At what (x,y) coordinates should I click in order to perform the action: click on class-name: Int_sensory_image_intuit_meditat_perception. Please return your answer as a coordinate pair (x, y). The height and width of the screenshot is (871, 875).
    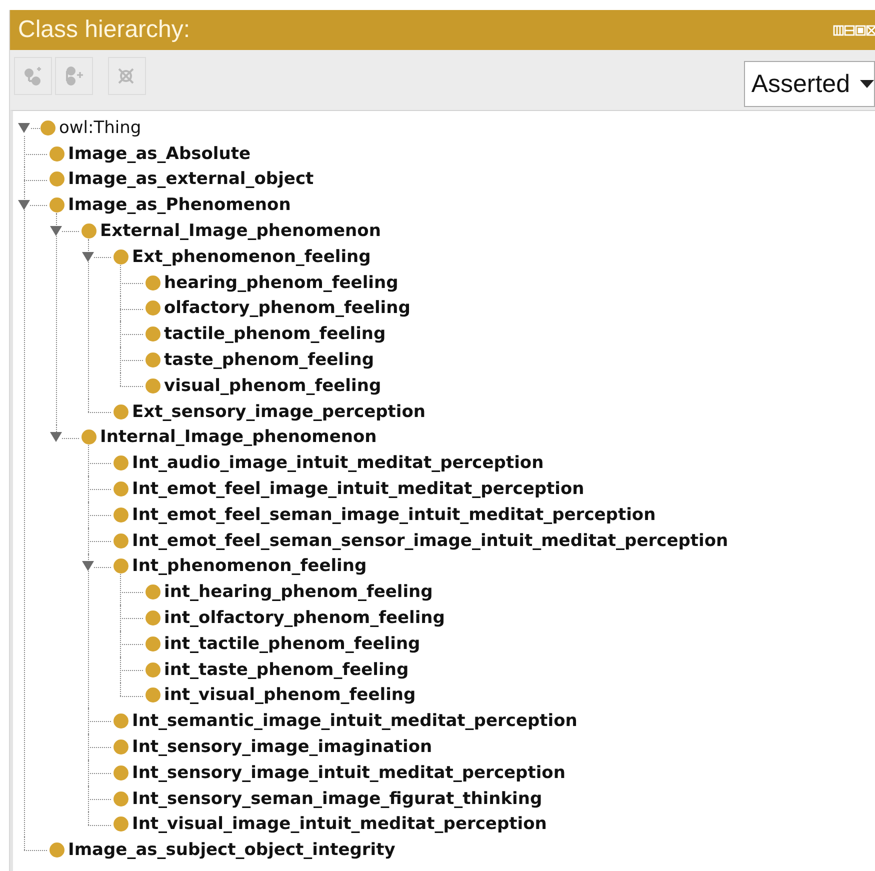
    Looking at the image, I should click on (349, 772).